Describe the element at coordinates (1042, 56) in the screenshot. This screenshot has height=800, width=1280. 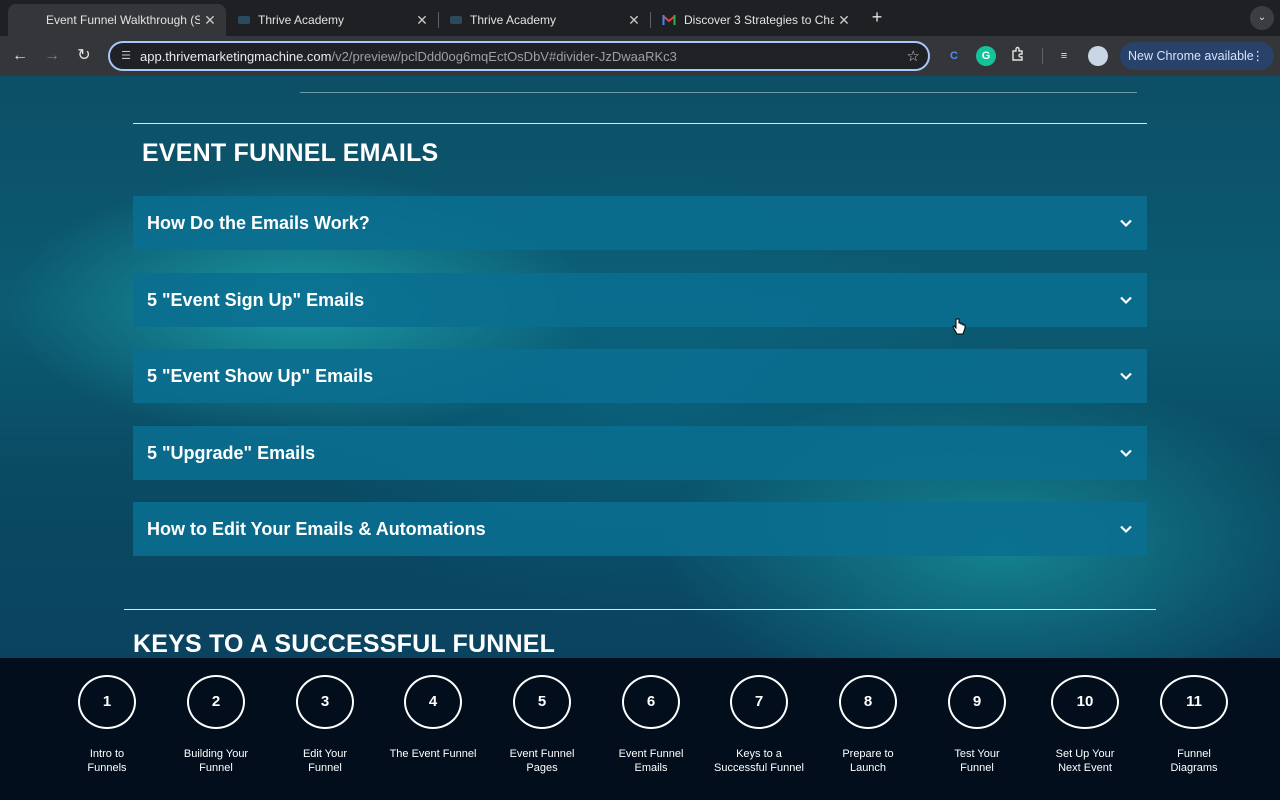
I see `toolbar-divider` at that location.